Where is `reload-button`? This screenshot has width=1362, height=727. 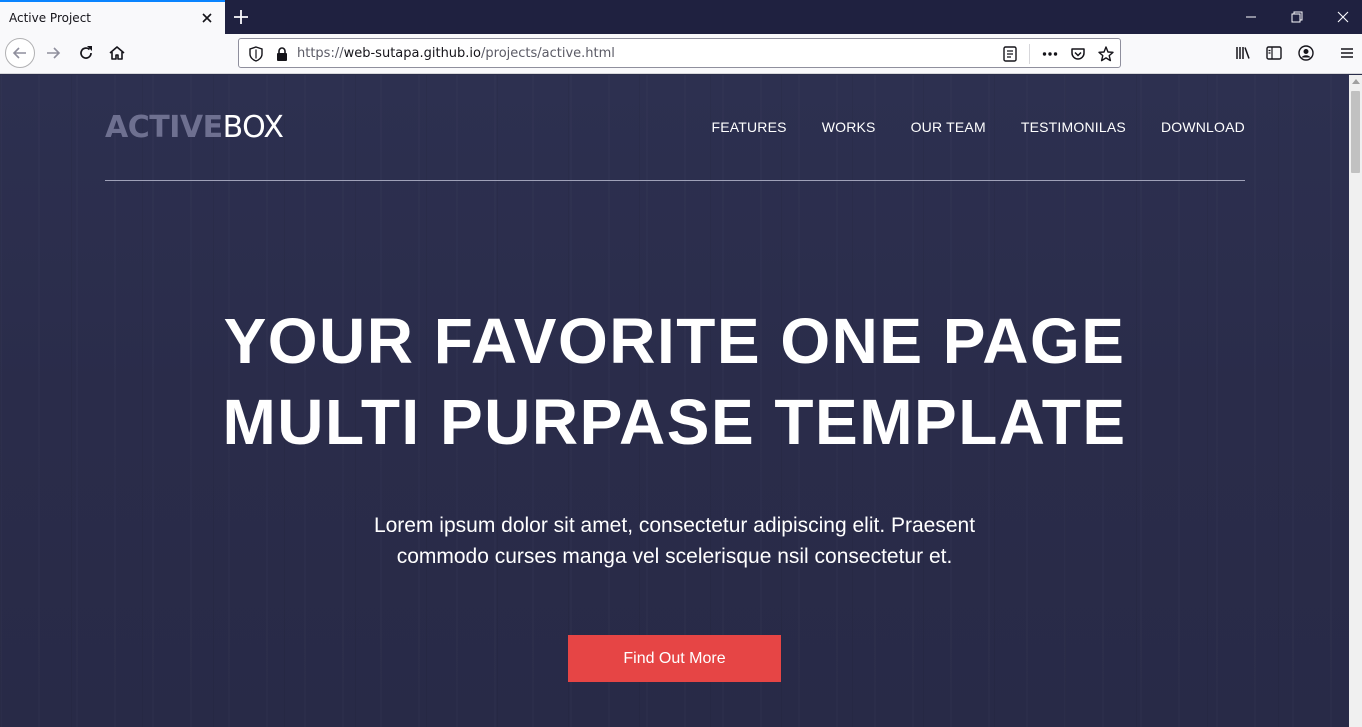 reload-button is located at coordinates (86, 53).